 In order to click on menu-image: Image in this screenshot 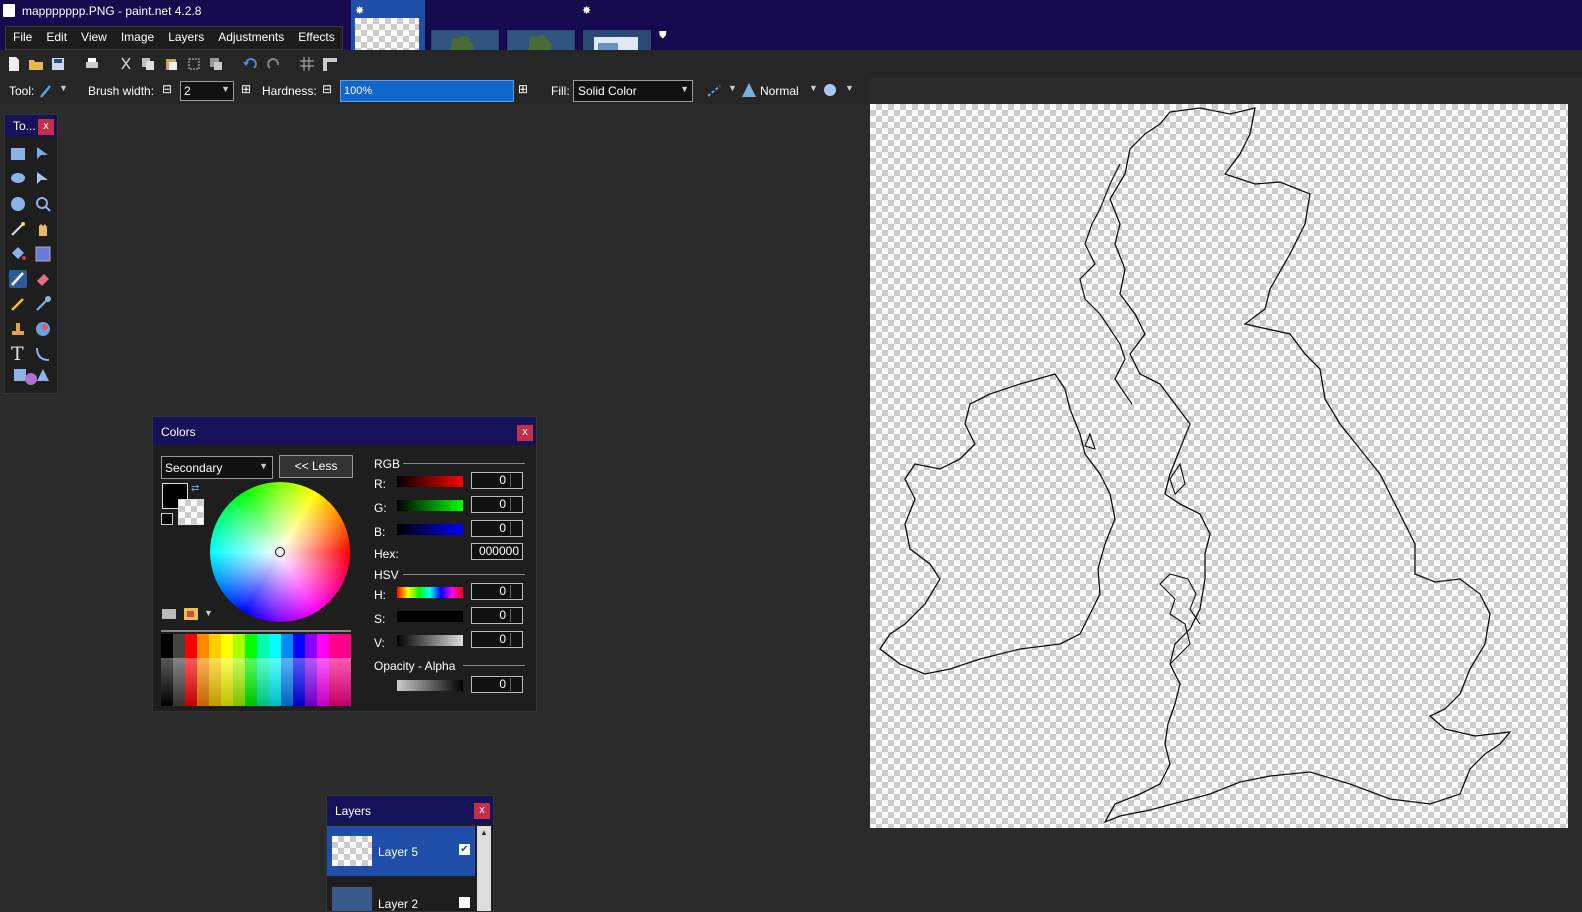, I will do `click(137, 38)`.